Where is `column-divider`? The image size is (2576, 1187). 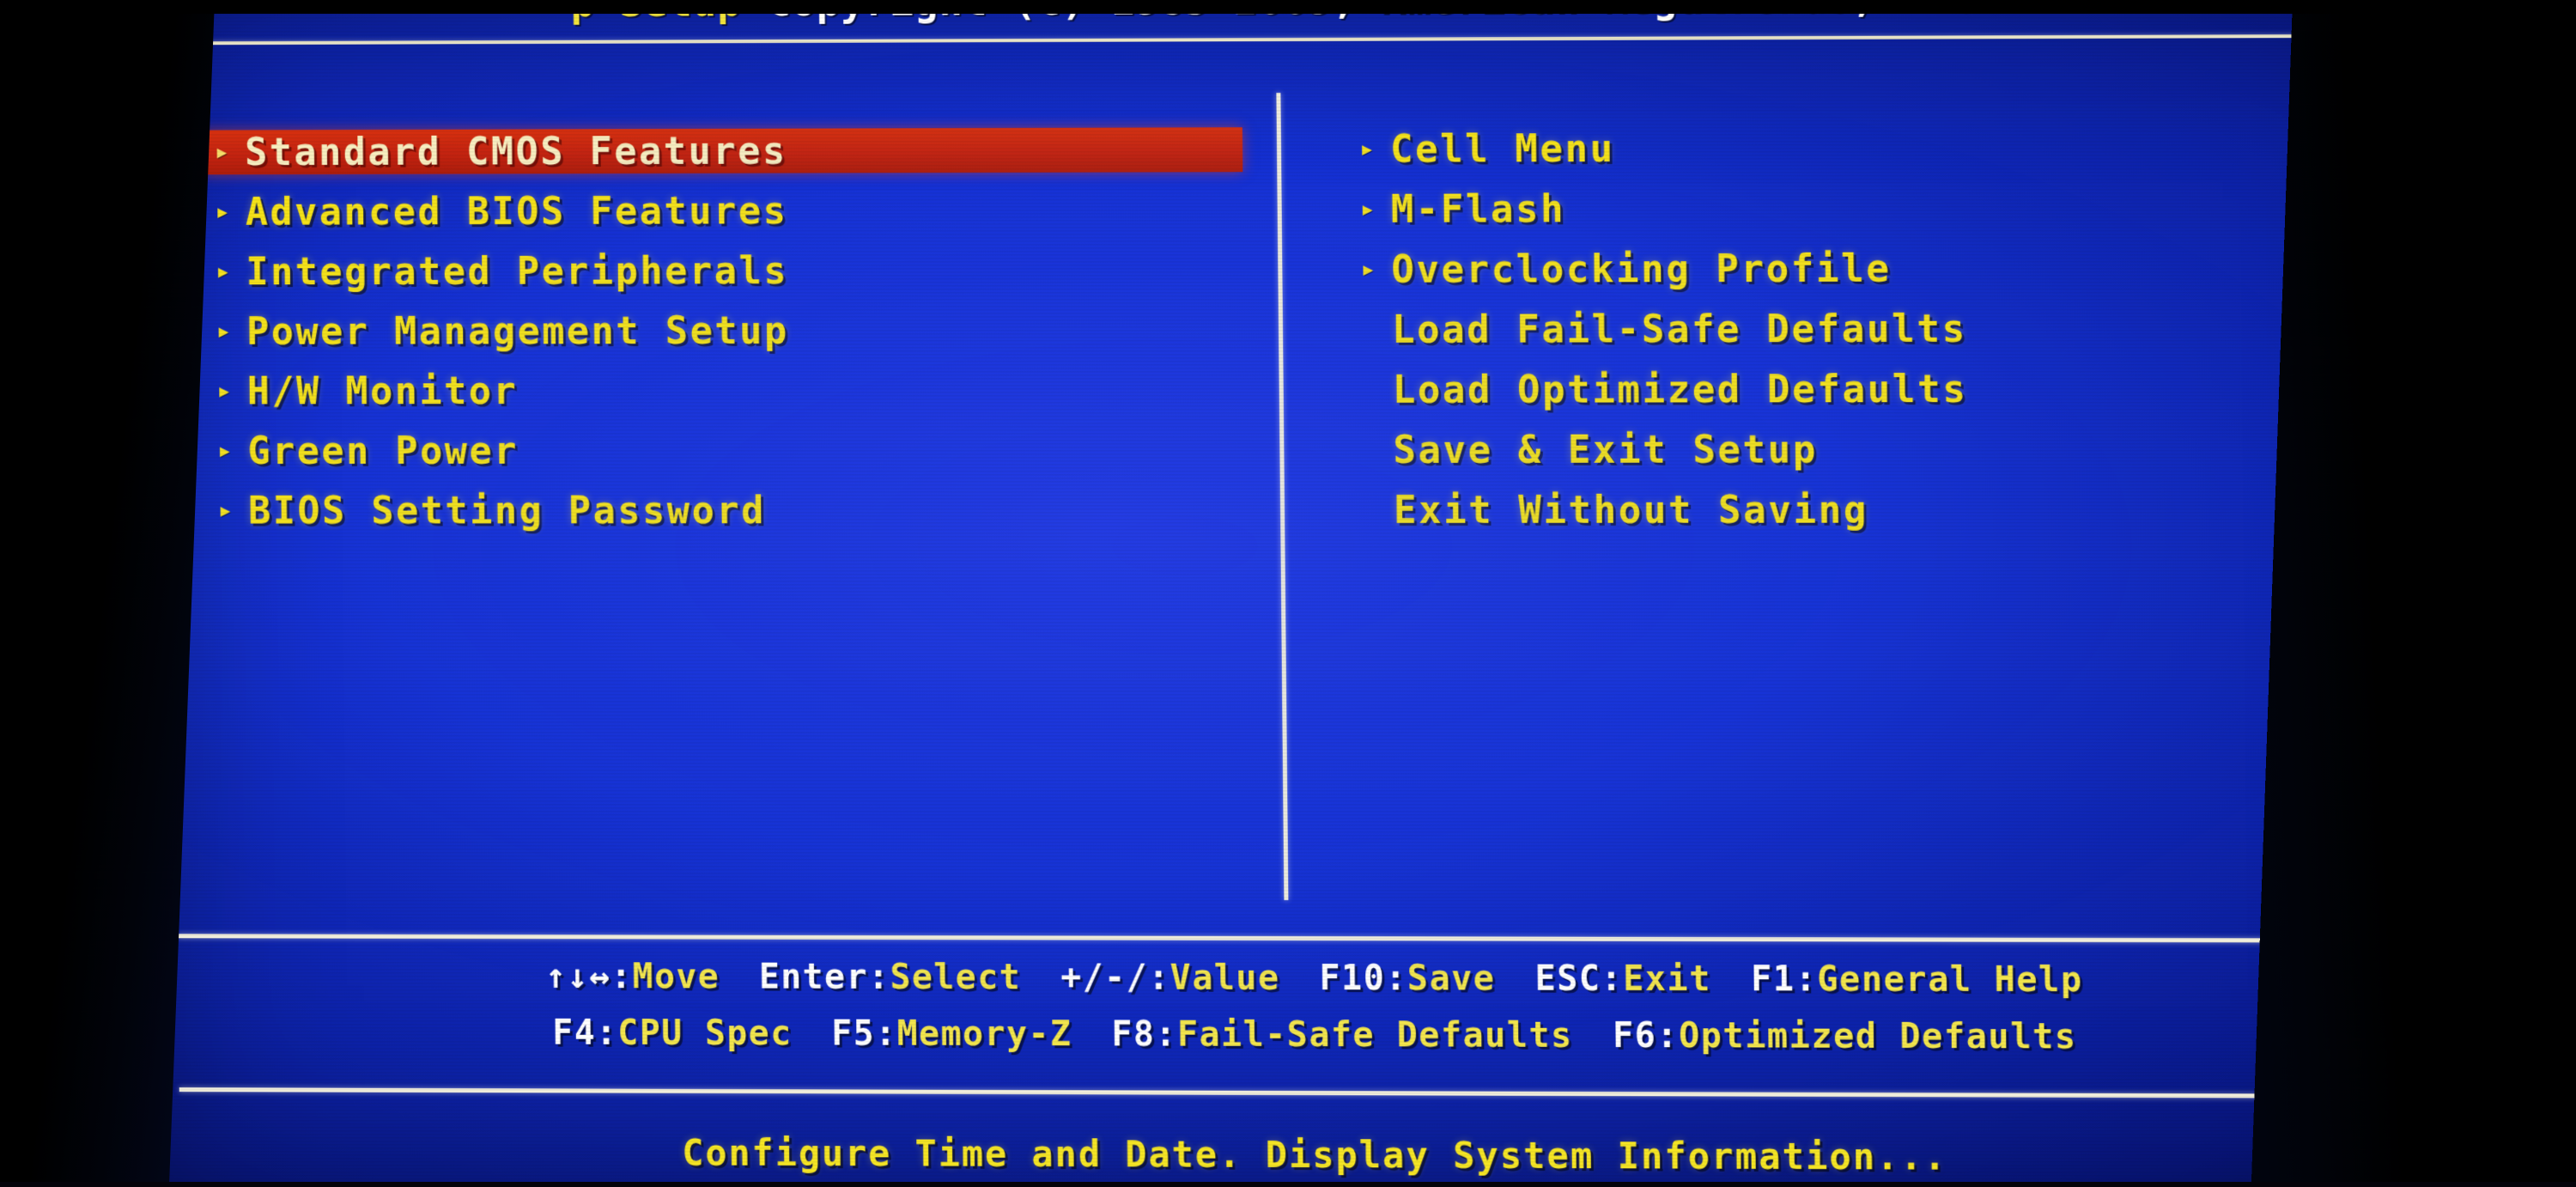
column-divider is located at coordinates (1283, 496).